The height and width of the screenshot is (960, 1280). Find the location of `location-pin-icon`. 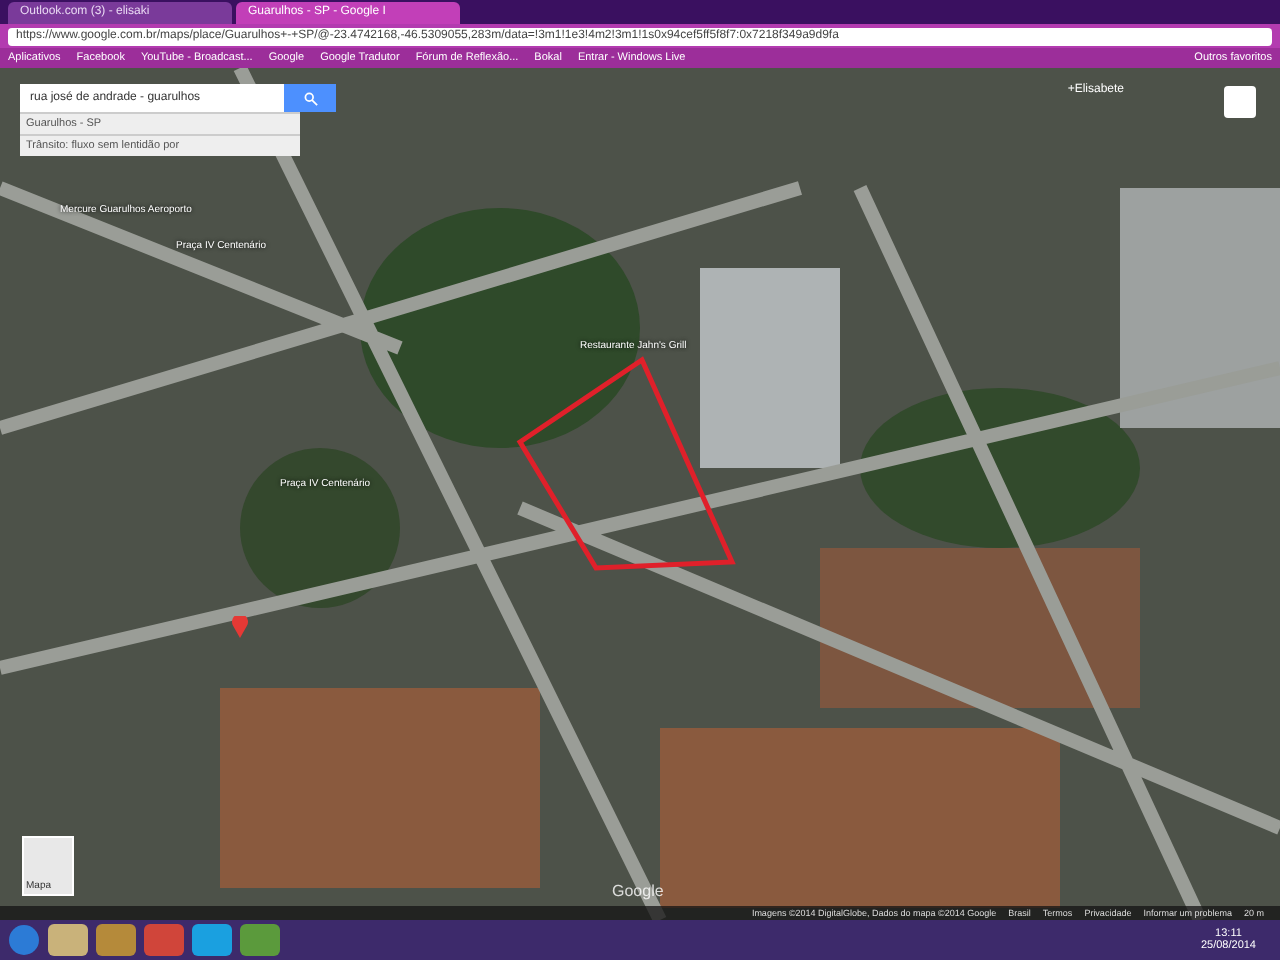

location-pin-icon is located at coordinates (240, 627).